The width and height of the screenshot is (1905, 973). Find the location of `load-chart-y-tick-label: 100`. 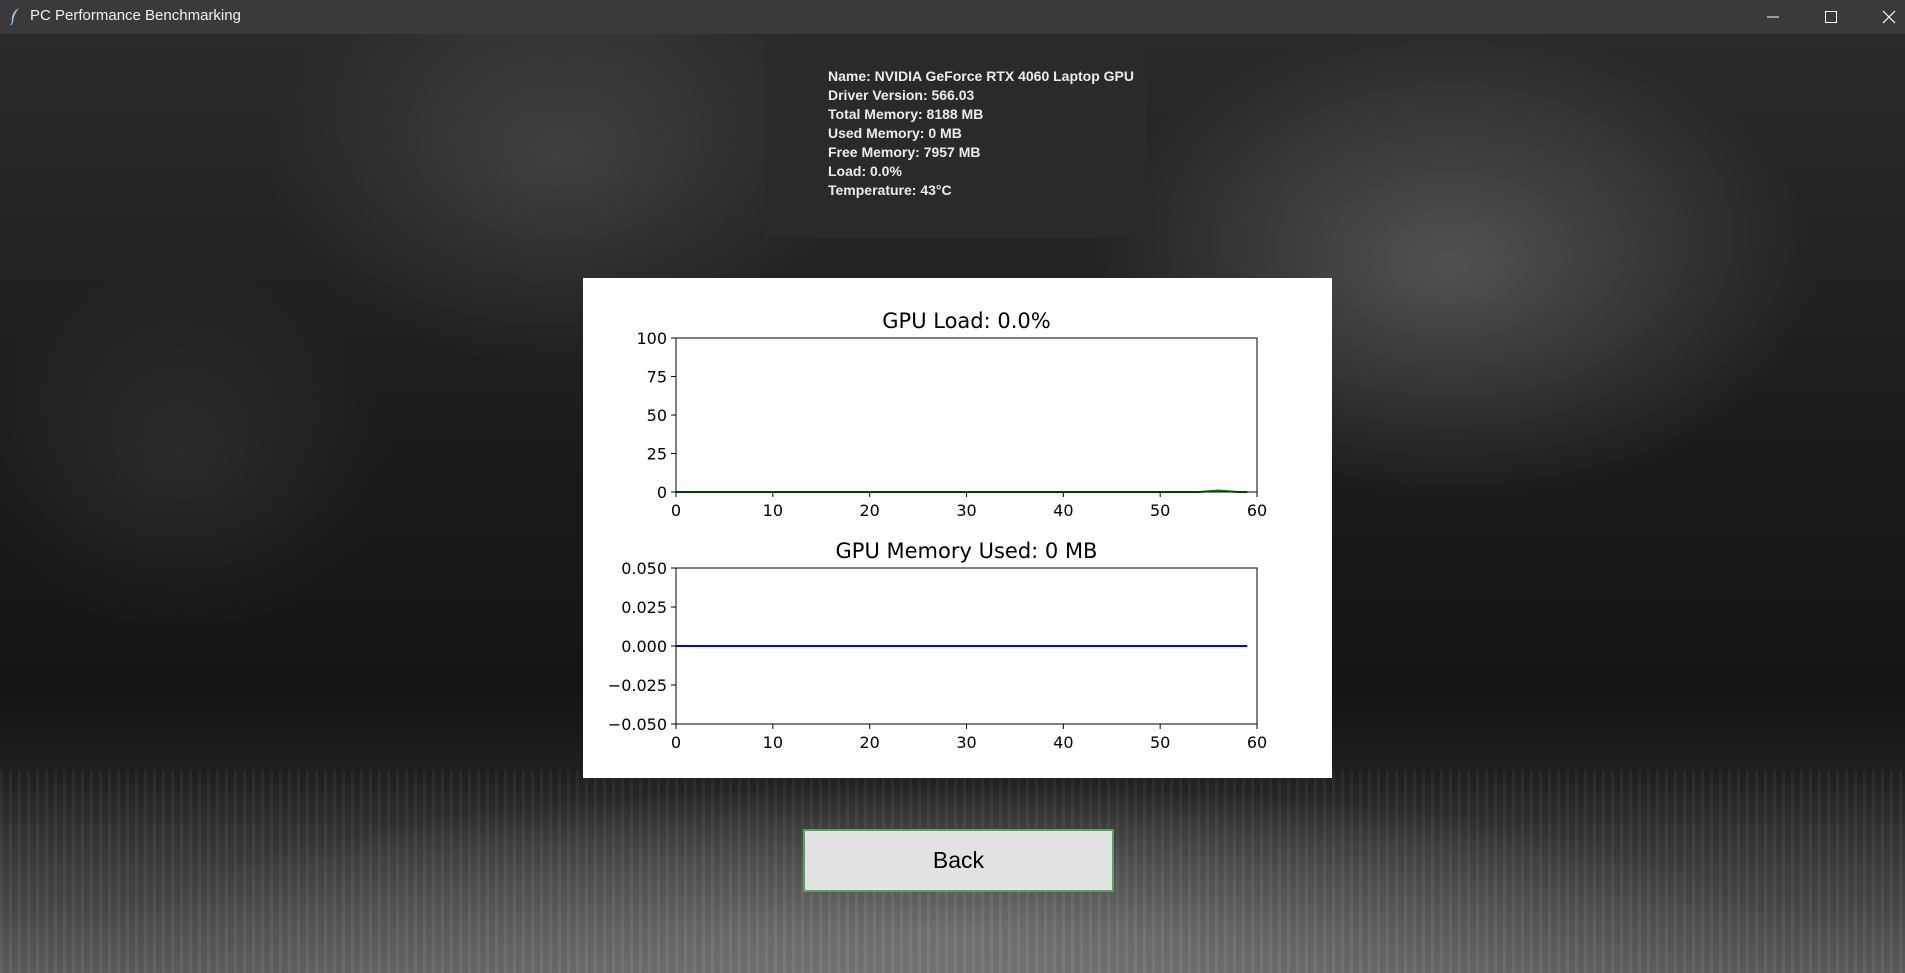

load-chart-y-tick-label: 100 is located at coordinates (651, 338).